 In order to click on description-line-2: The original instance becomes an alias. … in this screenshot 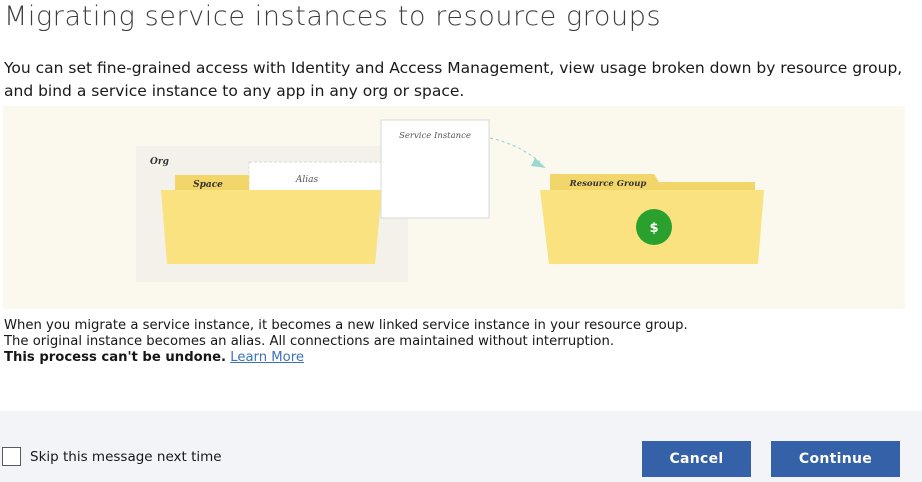, I will do `click(309, 341)`.